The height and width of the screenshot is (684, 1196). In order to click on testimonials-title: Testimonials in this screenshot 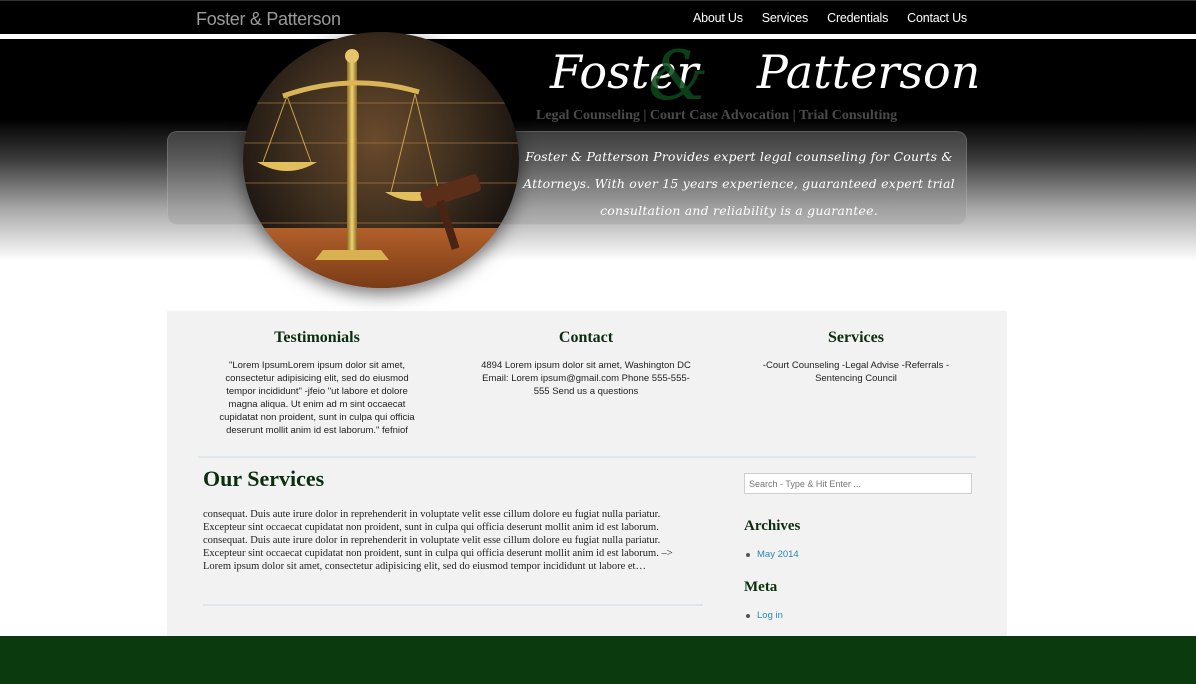, I will do `click(317, 337)`.